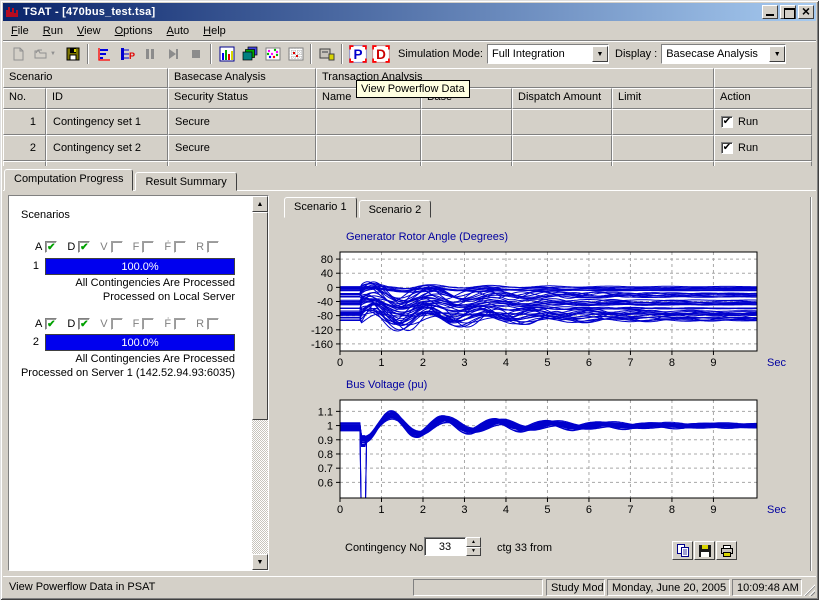 Image resolution: width=819 pixels, height=600 pixels. I want to click on save-chart-button, so click(704, 550).